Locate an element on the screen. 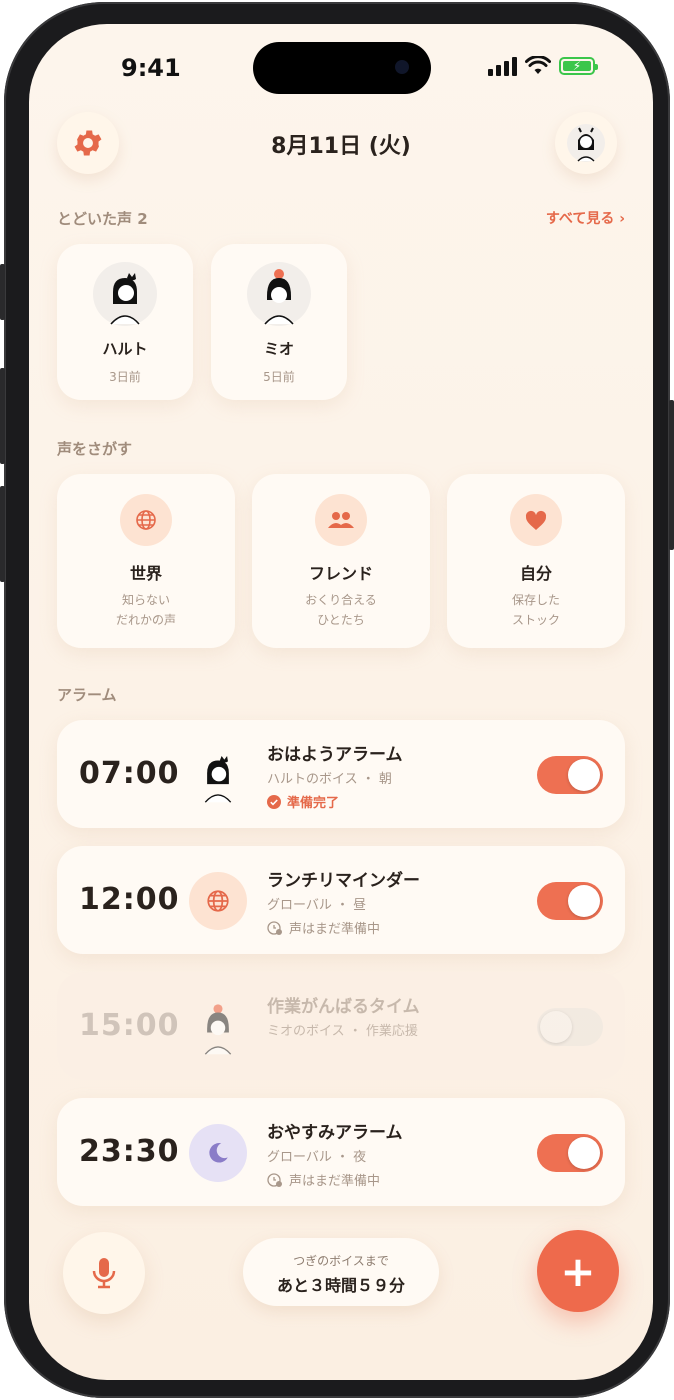  alarm-time: 15:00 is located at coordinates (129, 1025).